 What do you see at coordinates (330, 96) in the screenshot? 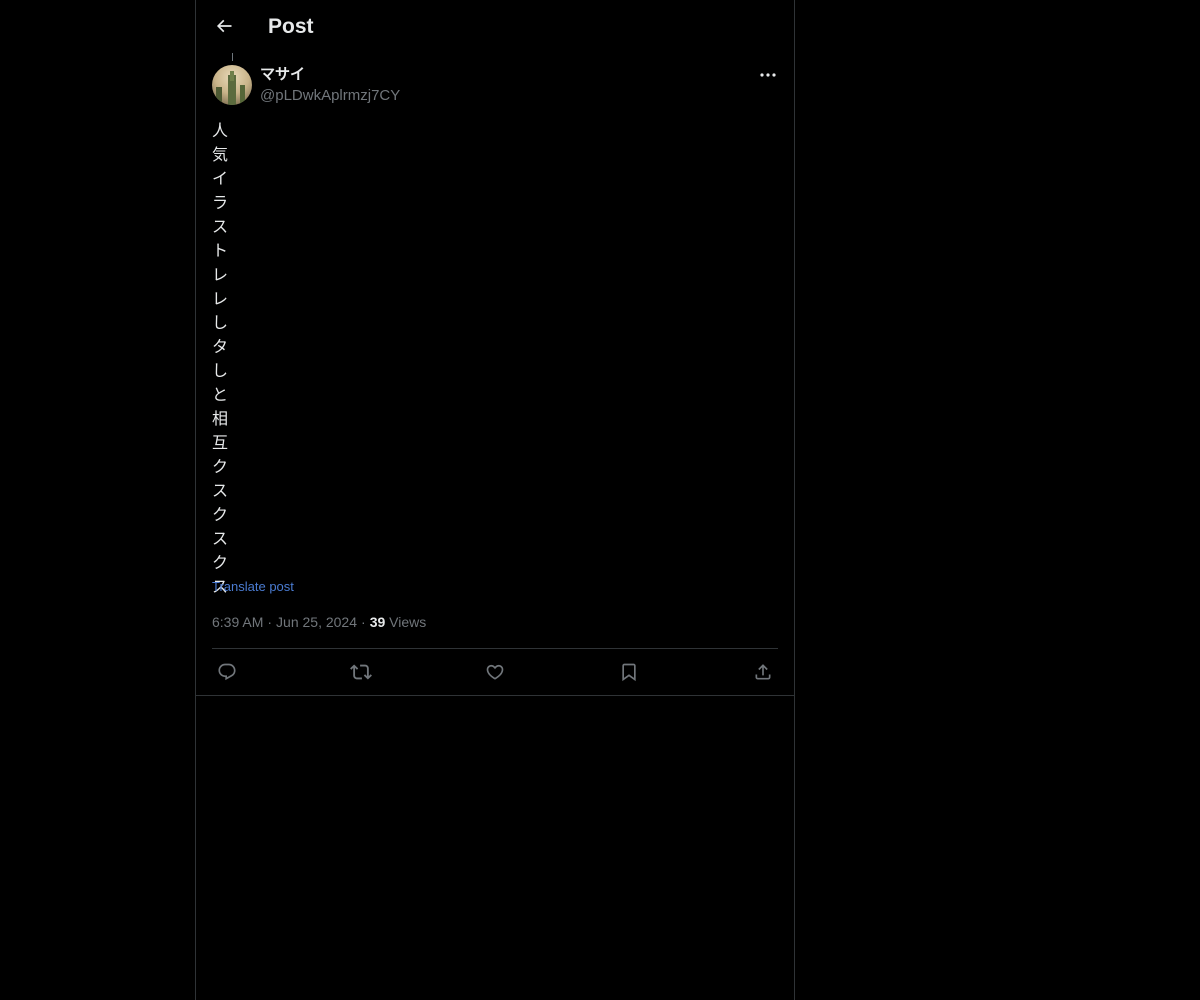
I see `author-handle: @pLDwkAplrmzj7CY` at bounding box center [330, 96].